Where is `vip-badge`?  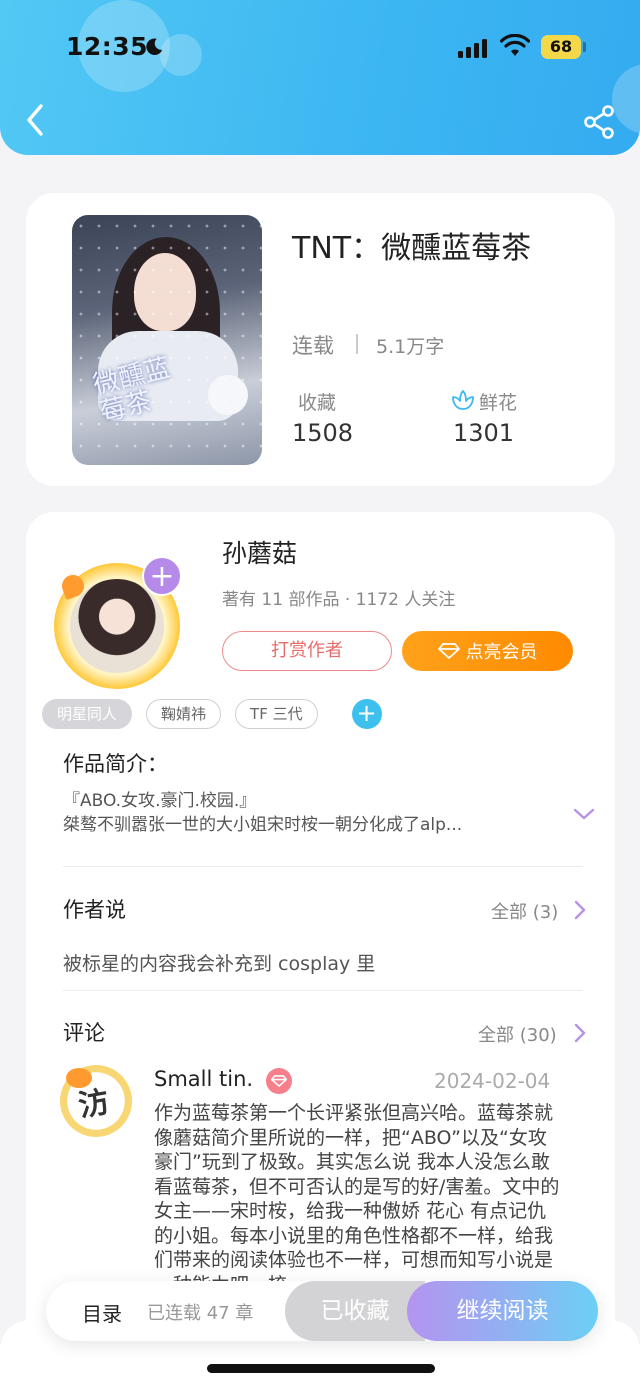 vip-badge is located at coordinates (279, 1081).